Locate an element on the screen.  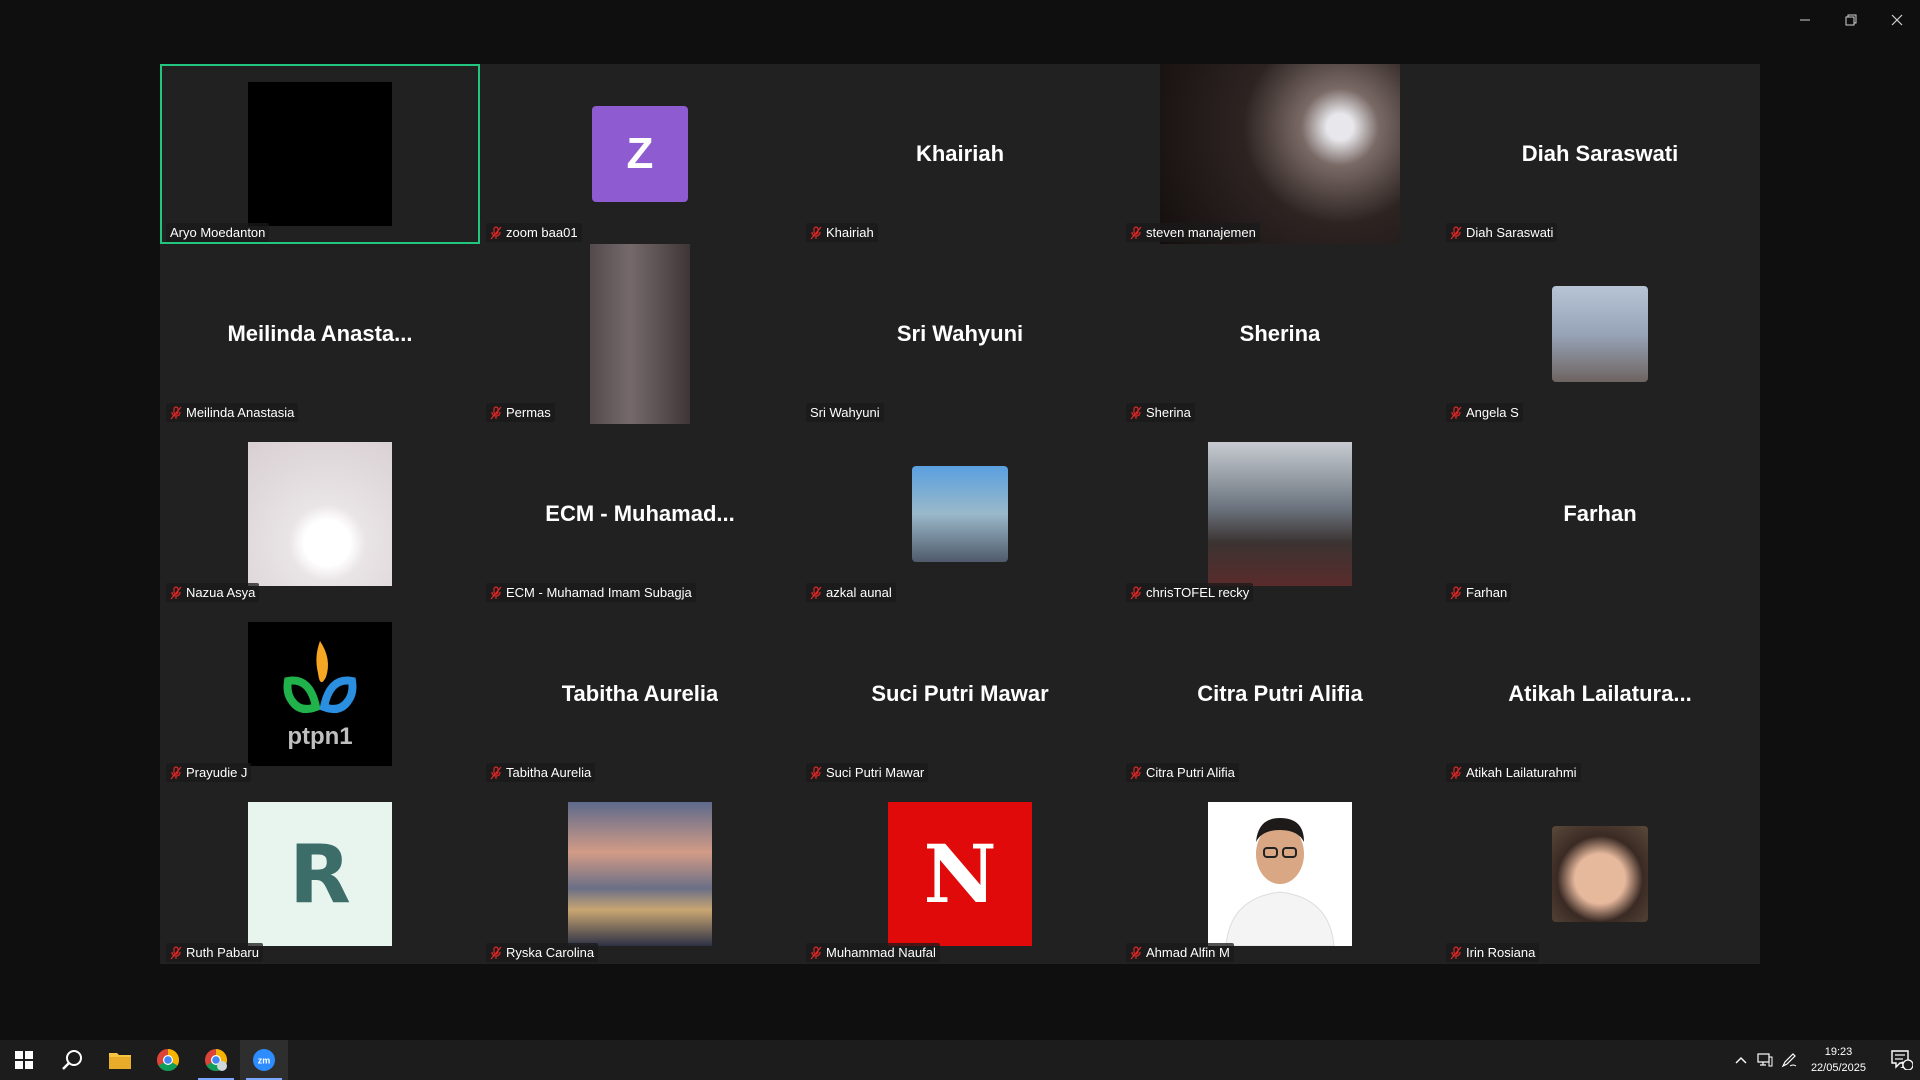
participant-name: Permas is located at coordinates (528, 412).